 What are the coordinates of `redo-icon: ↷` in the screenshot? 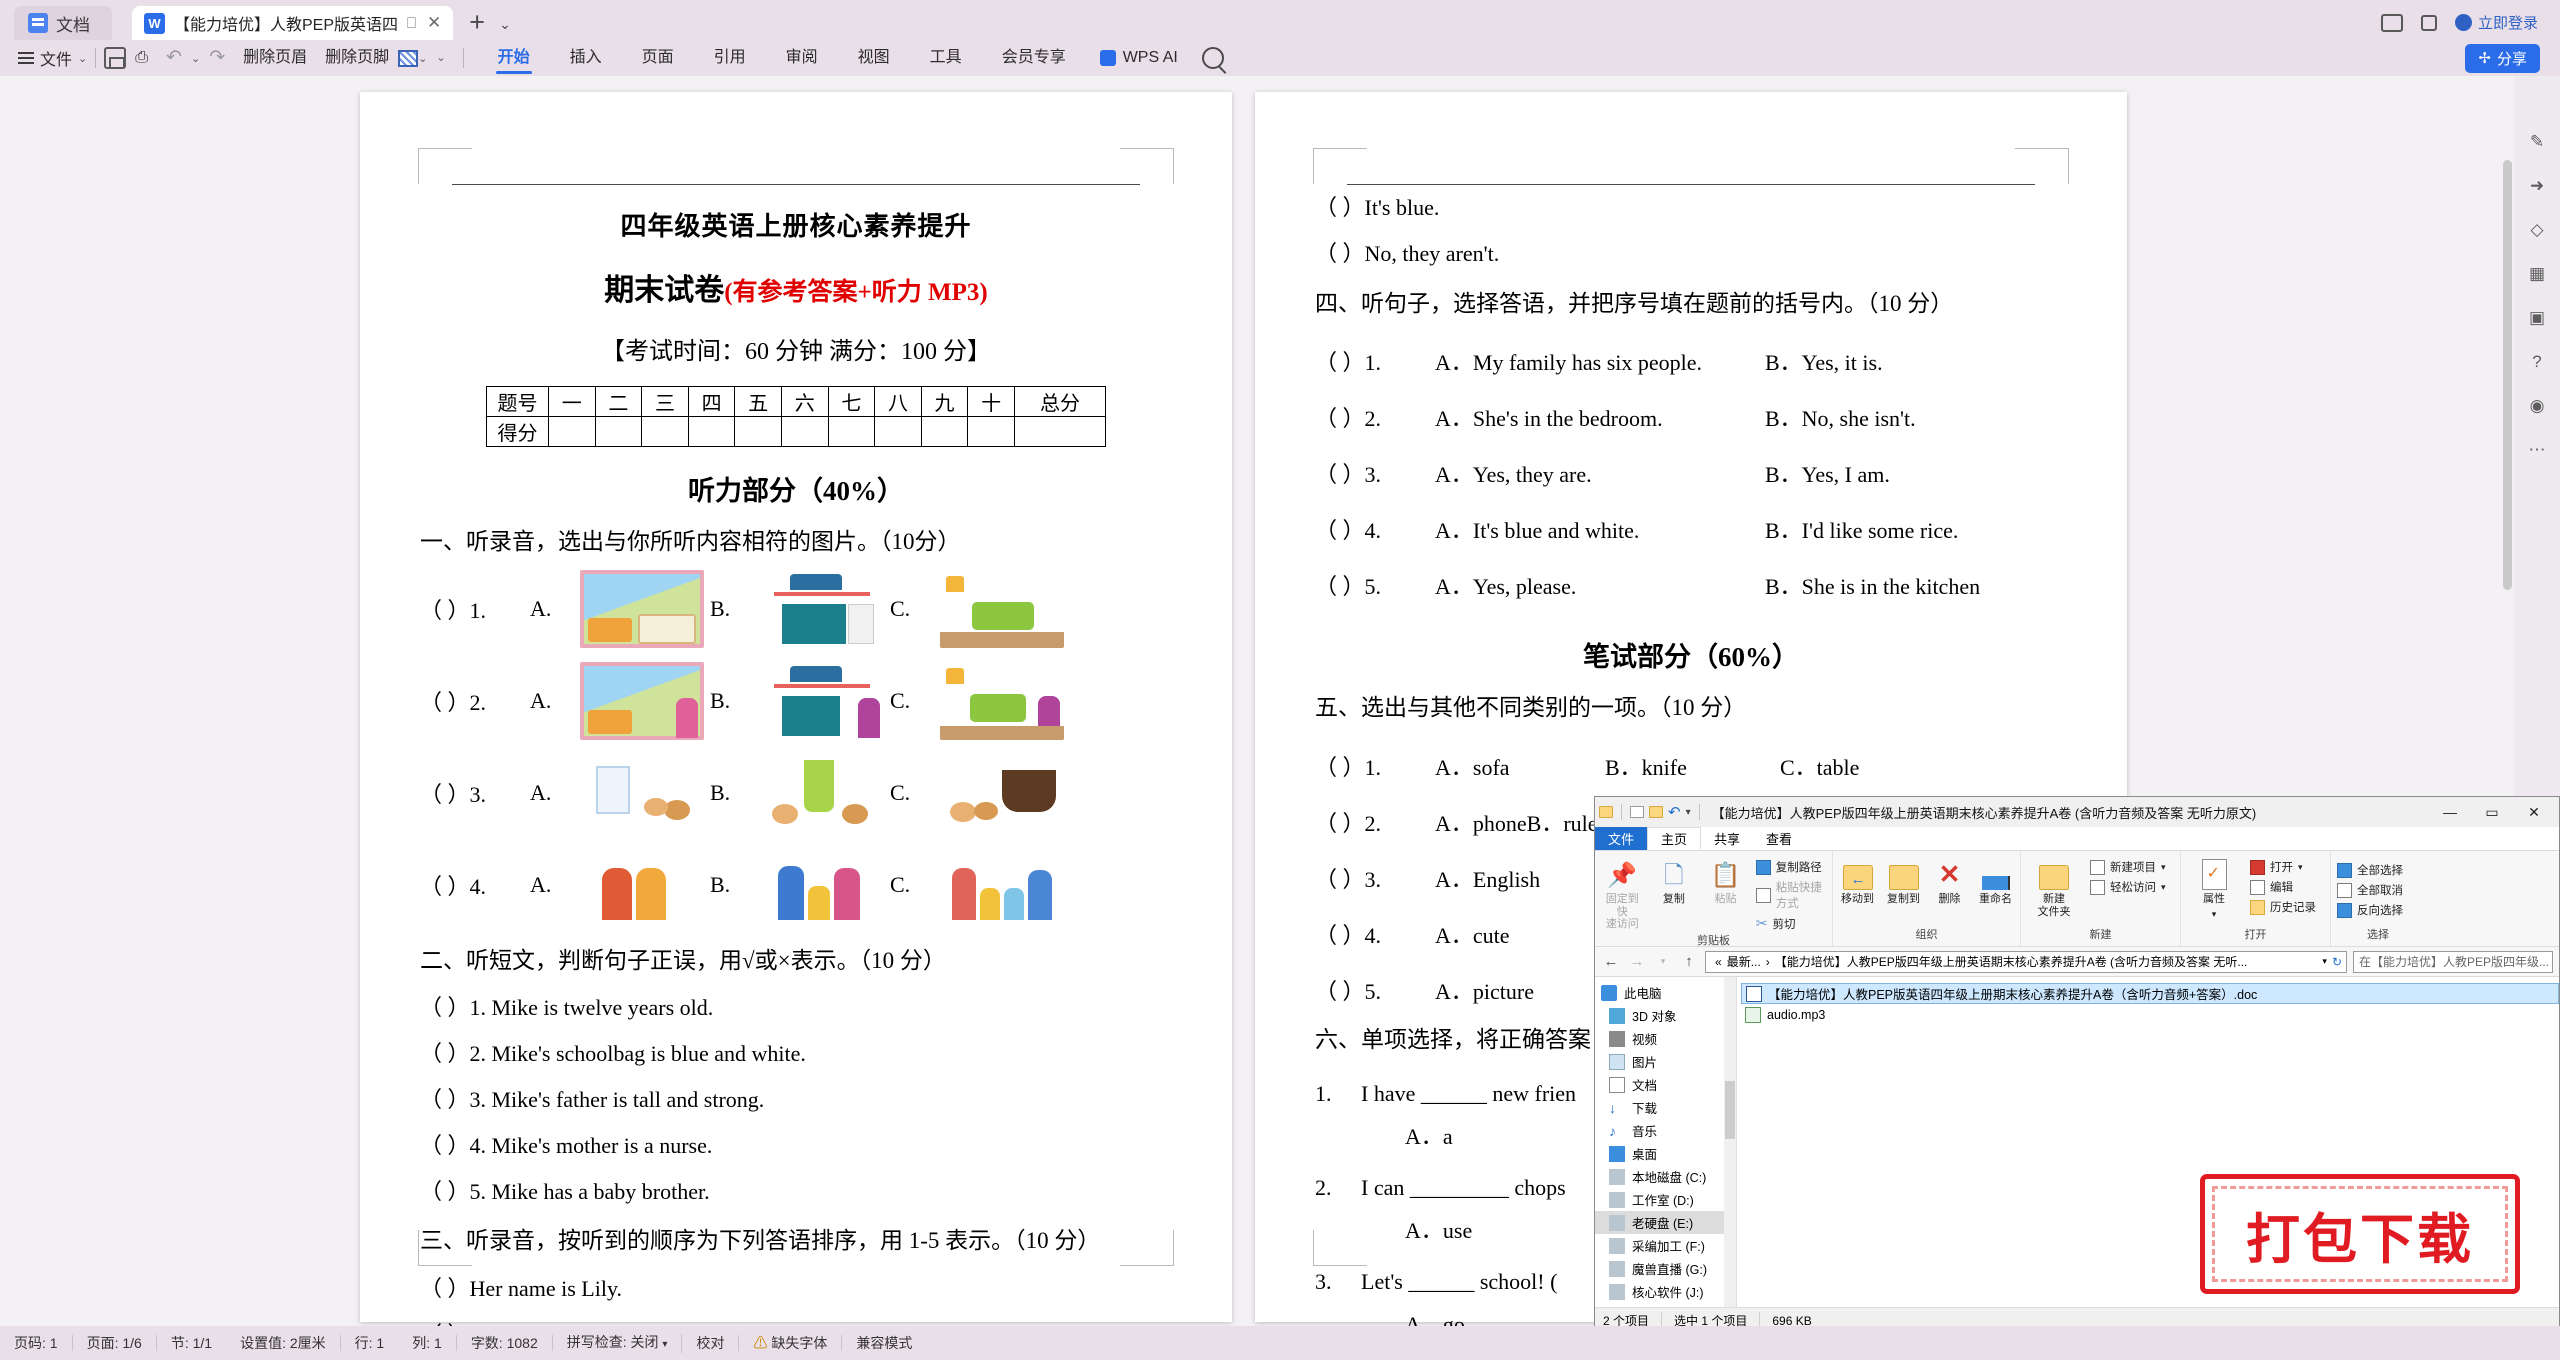 It's located at (217, 58).